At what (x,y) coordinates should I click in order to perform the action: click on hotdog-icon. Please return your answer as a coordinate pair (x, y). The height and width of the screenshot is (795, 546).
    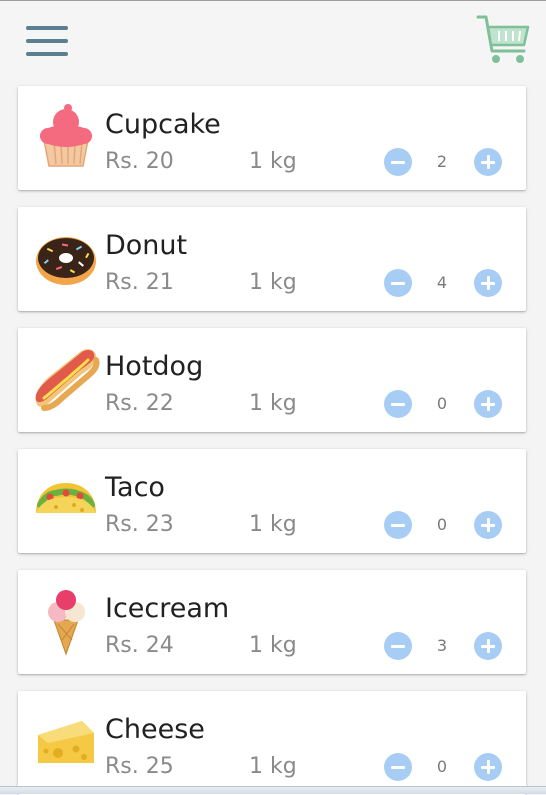
    Looking at the image, I should click on (67, 380).